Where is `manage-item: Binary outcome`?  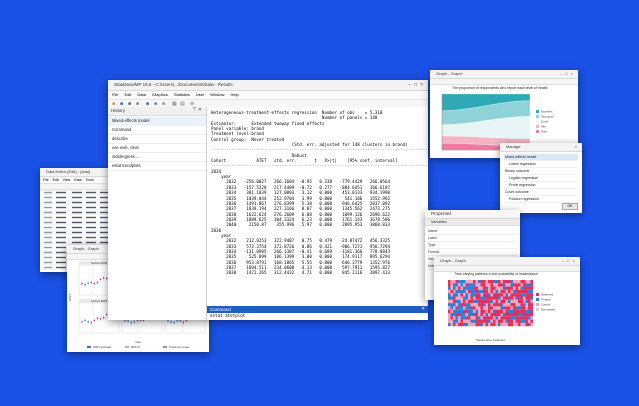
manage-item: Binary outcome is located at coordinates (541, 171).